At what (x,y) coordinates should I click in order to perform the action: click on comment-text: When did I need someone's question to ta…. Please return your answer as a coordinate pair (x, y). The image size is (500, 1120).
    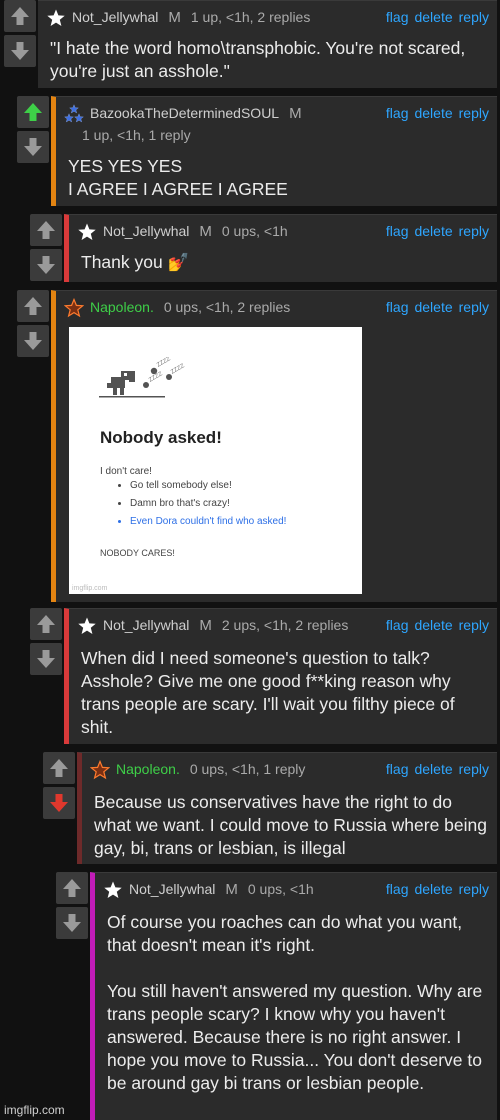
    Looking at the image, I should click on (268, 692).